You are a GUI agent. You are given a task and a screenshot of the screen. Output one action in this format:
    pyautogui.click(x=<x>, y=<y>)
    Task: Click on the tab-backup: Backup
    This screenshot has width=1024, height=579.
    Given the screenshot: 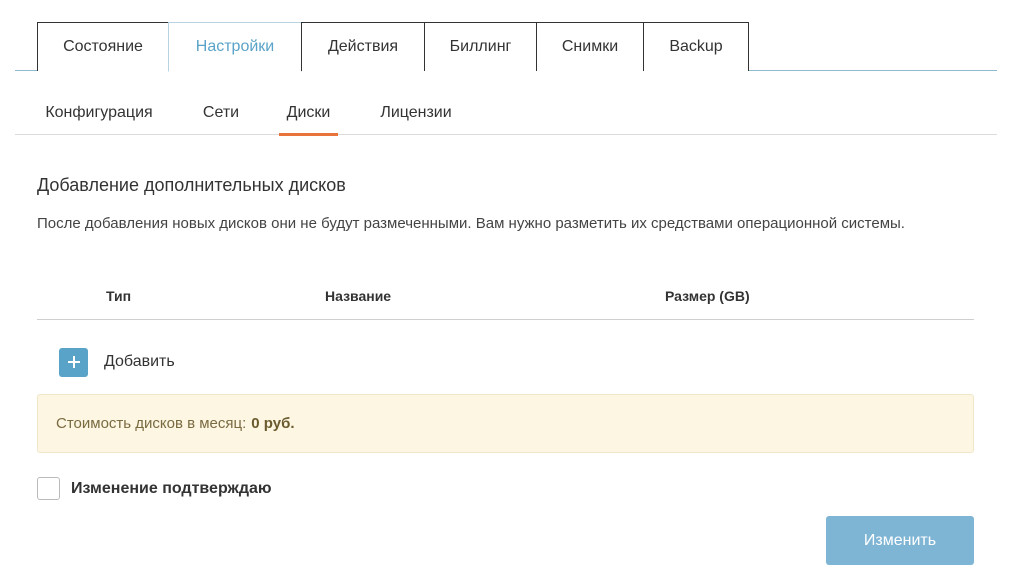 What is the action you would take?
    pyautogui.click(x=696, y=46)
    